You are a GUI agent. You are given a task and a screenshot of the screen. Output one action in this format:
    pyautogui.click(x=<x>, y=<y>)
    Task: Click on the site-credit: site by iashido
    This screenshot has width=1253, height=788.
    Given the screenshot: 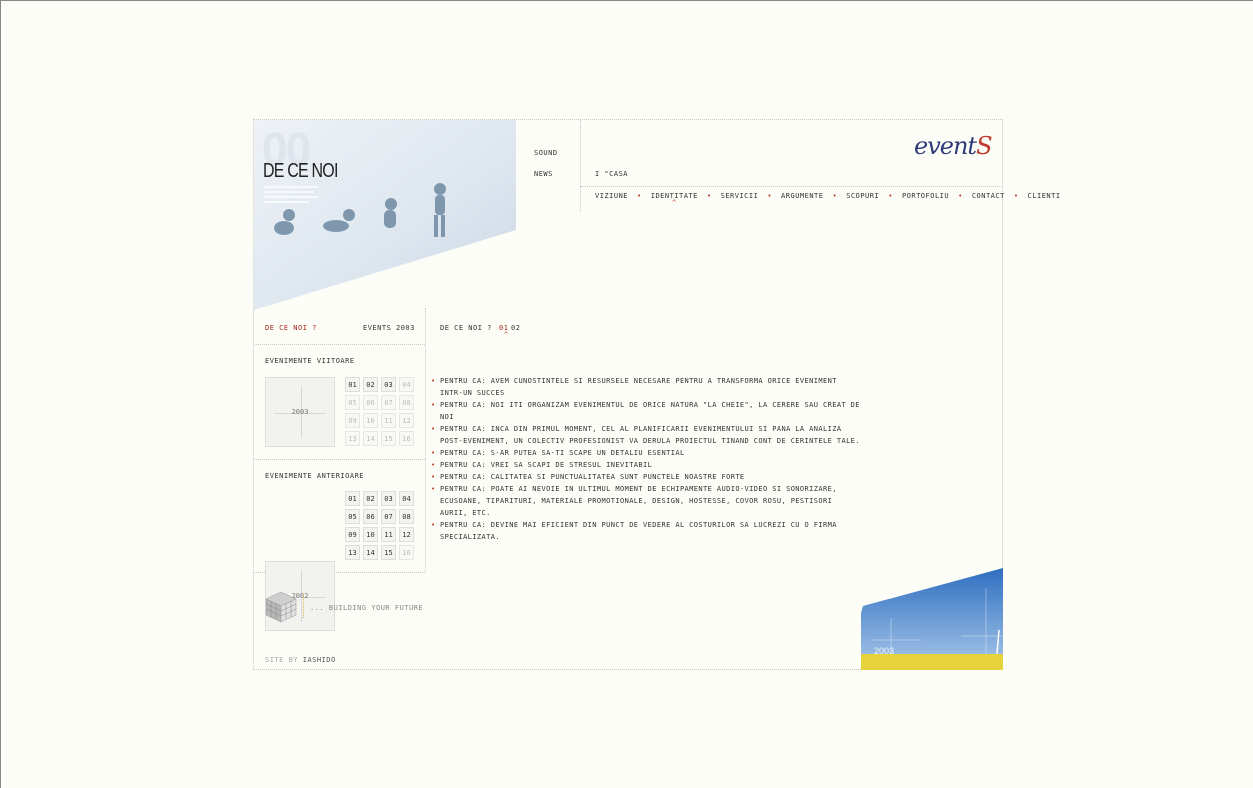 What is the action you would take?
    pyautogui.click(x=300, y=660)
    